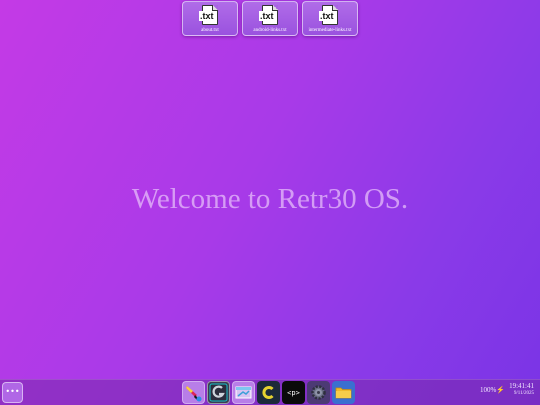  I want to click on dock-app-file-manager, so click(343, 392).